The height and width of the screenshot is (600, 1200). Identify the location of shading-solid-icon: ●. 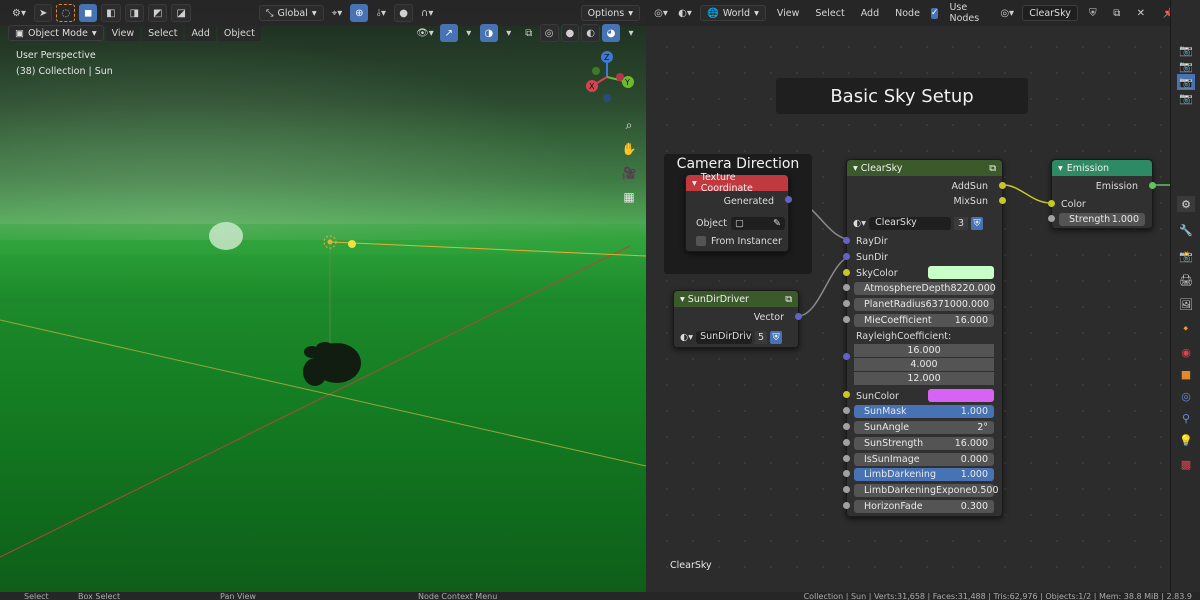
(570, 33).